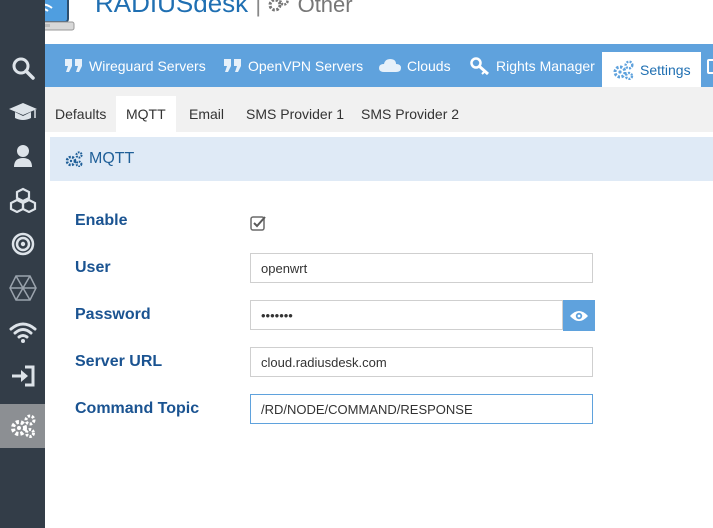 Image resolution: width=713 pixels, height=528 pixels. I want to click on sidebar-item-users, so click(22, 156).